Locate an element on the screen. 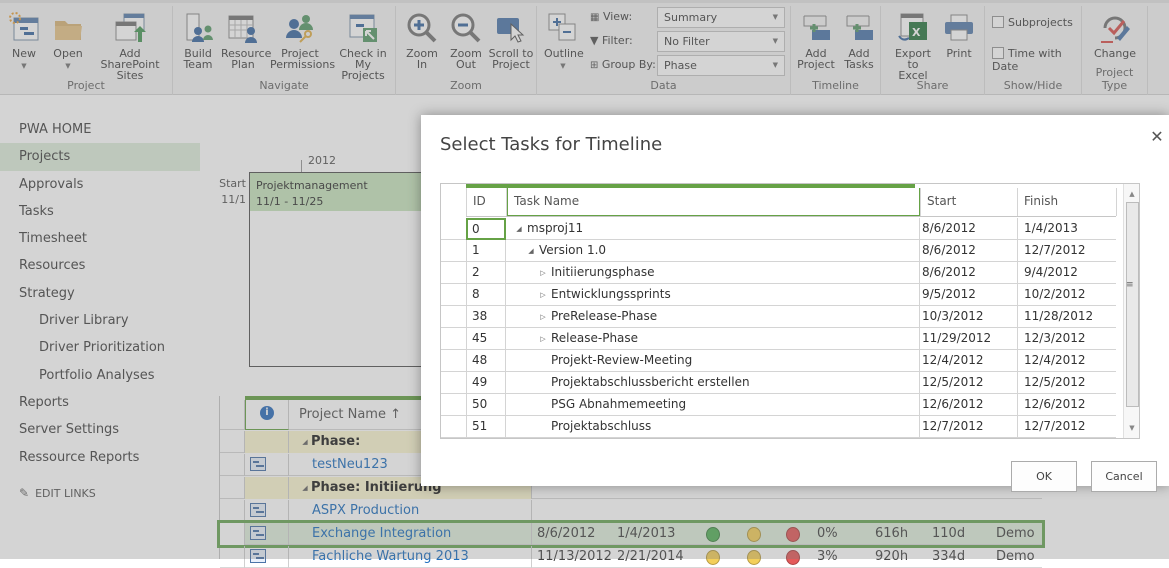  task-finish-cell: 12/5/2012 is located at coordinates (1066, 383).